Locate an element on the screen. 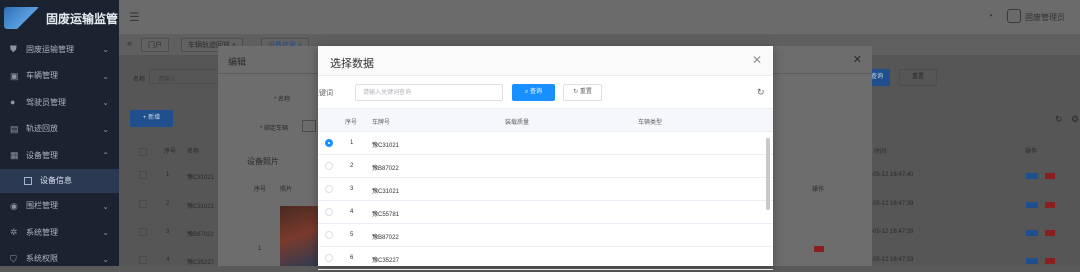 This screenshot has width=1080, height=272. row-plate: 豫C31021 is located at coordinates (385, 144).